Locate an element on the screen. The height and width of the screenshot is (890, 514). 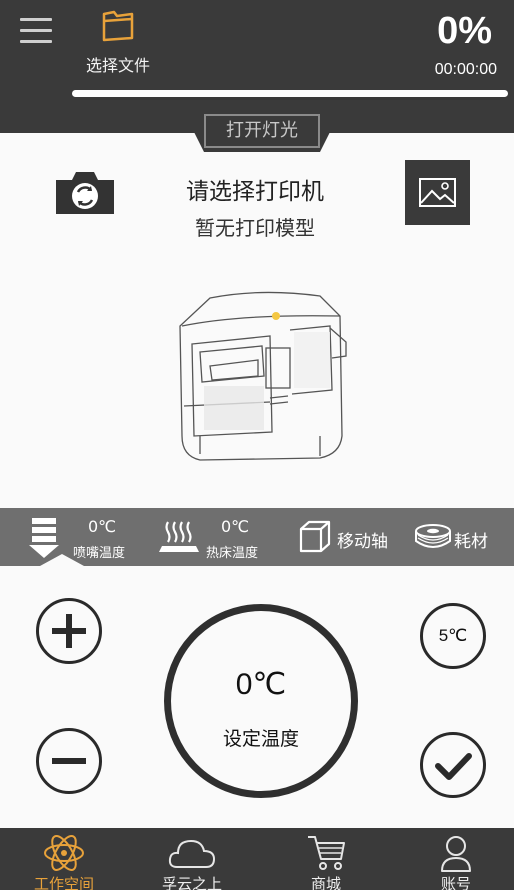
printer-illustration is located at coordinates (263, 376).